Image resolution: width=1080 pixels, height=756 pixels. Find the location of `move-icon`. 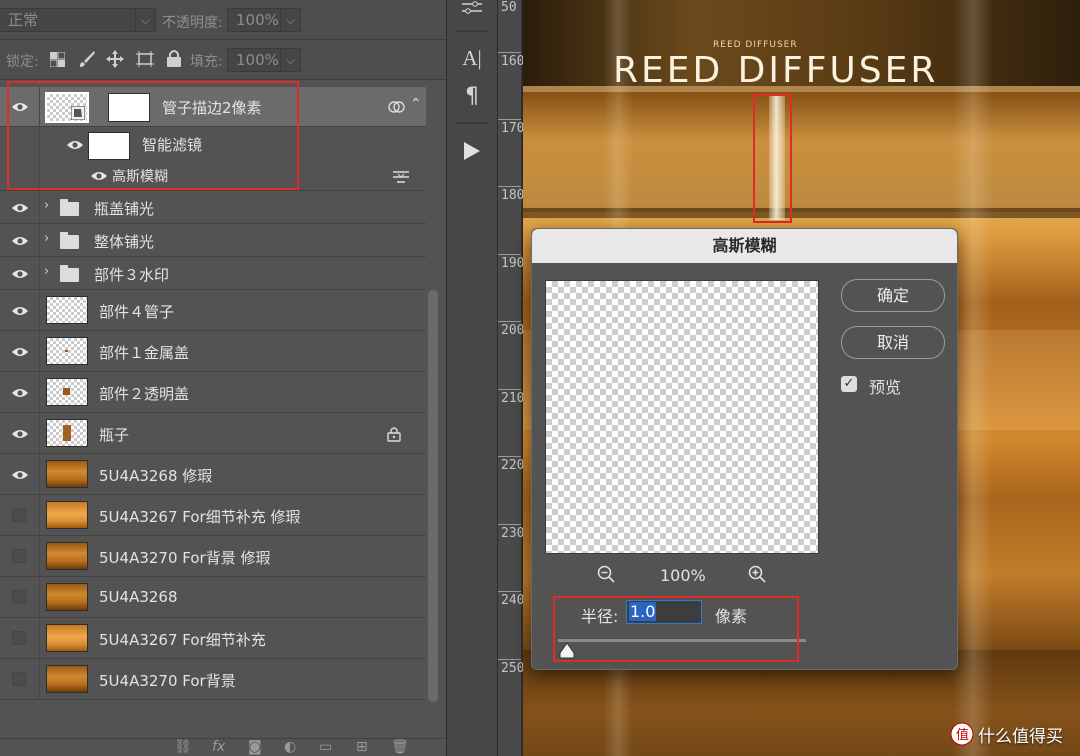

move-icon is located at coordinates (115, 59).